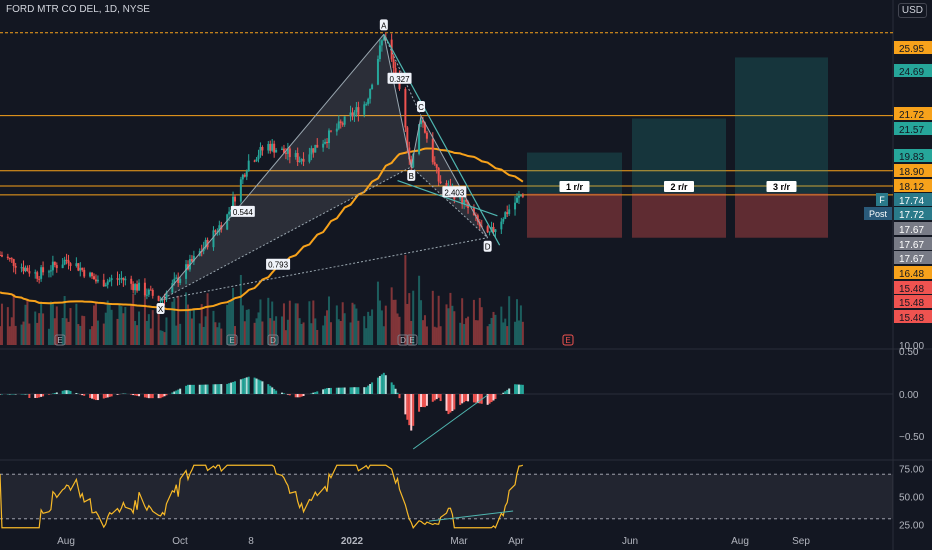 The height and width of the screenshot is (550, 932). What do you see at coordinates (384, 25) in the screenshot?
I see `pattern-point-label: A` at bounding box center [384, 25].